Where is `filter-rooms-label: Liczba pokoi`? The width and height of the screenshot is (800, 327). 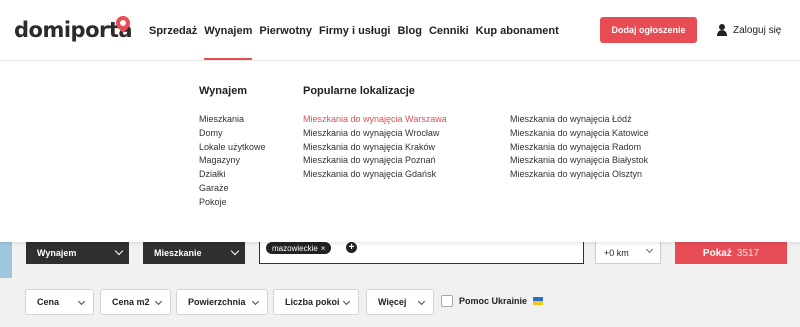
filter-rooms-label: Liczba pokoi is located at coordinates (312, 302).